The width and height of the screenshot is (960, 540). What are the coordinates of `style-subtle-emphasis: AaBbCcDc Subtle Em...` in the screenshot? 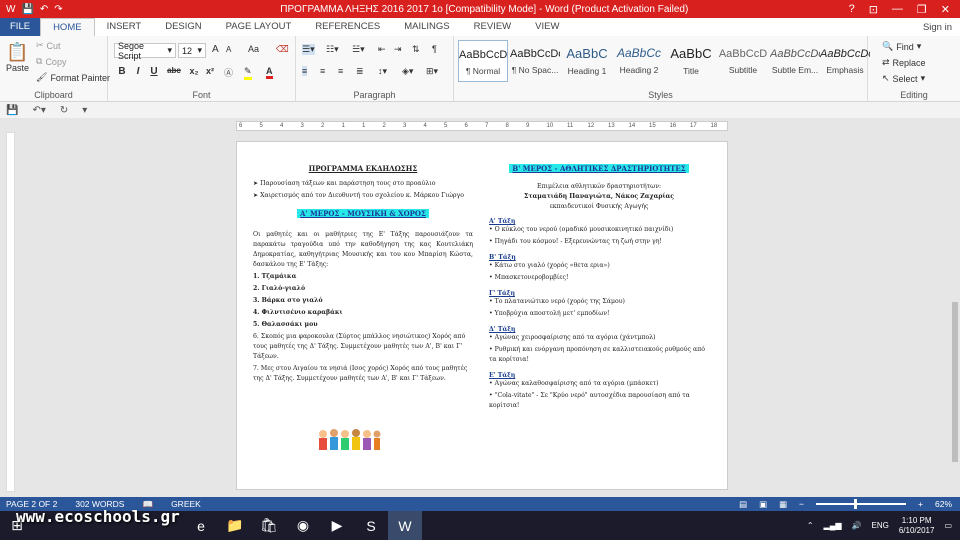 It's located at (795, 61).